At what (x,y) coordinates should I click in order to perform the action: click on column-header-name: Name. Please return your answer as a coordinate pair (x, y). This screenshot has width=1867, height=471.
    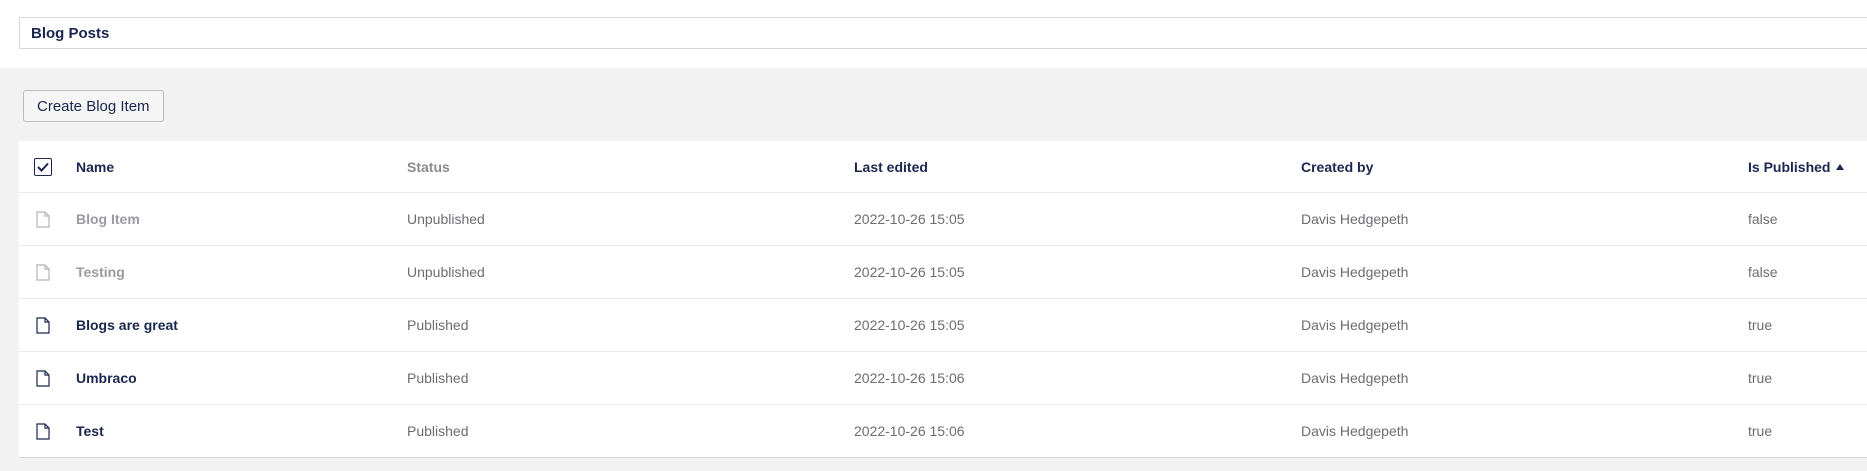
    Looking at the image, I should click on (95, 167).